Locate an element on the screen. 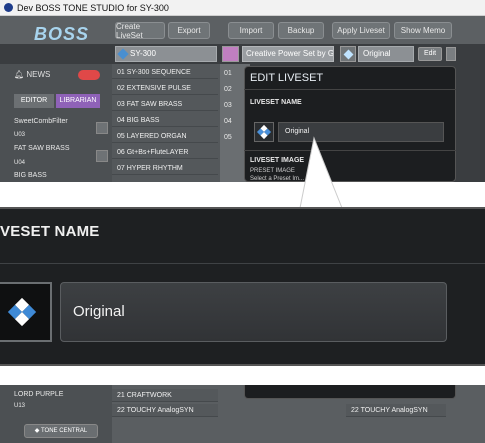 The image size is (485, 443). divider is located at coordinates (242, 263).